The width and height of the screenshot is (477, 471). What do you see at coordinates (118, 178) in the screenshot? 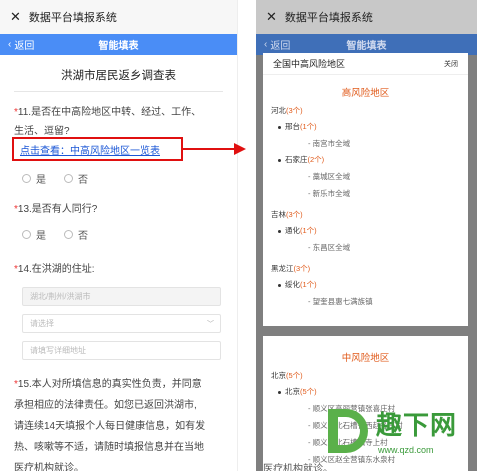
I see `question-11-options: 是 否` at bounding box center [118, 178].